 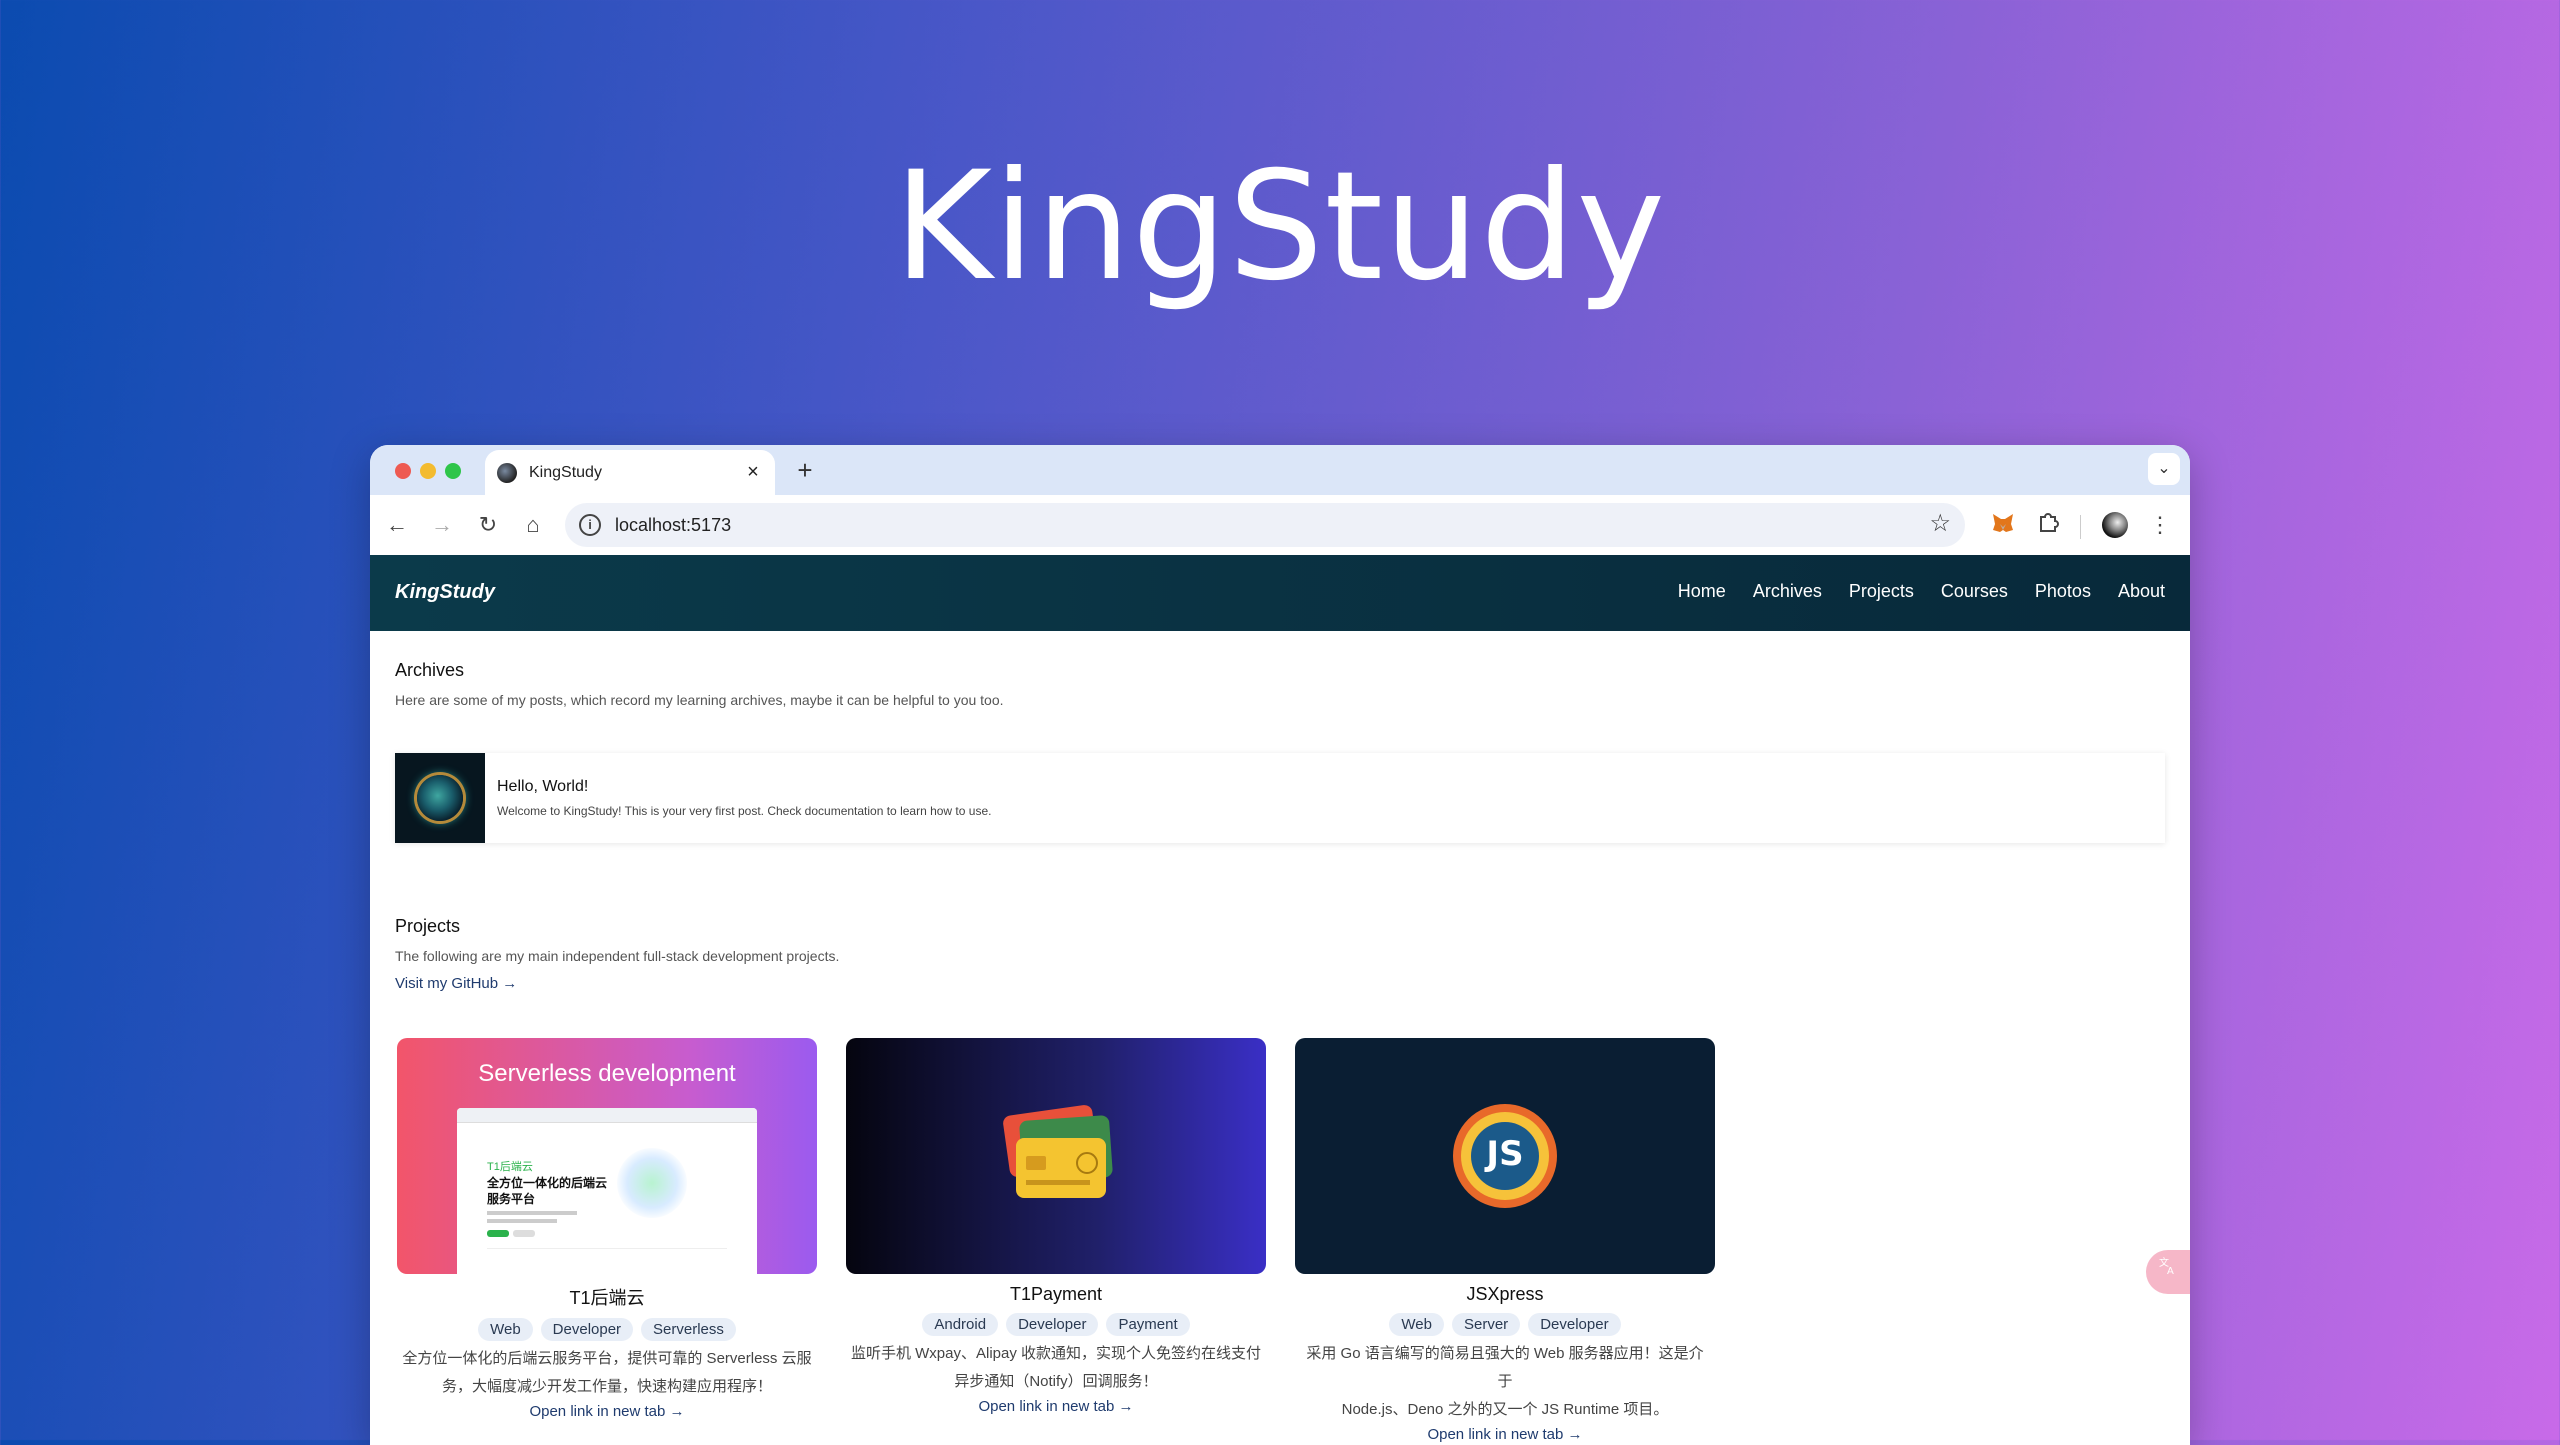 I want to click on tab-close-icon: ×, so click(x=753, y=472).